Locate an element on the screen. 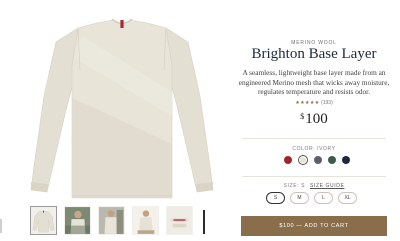 This screenshot has width=400, height=241. swatch-green is located at coordinates (332, 160).